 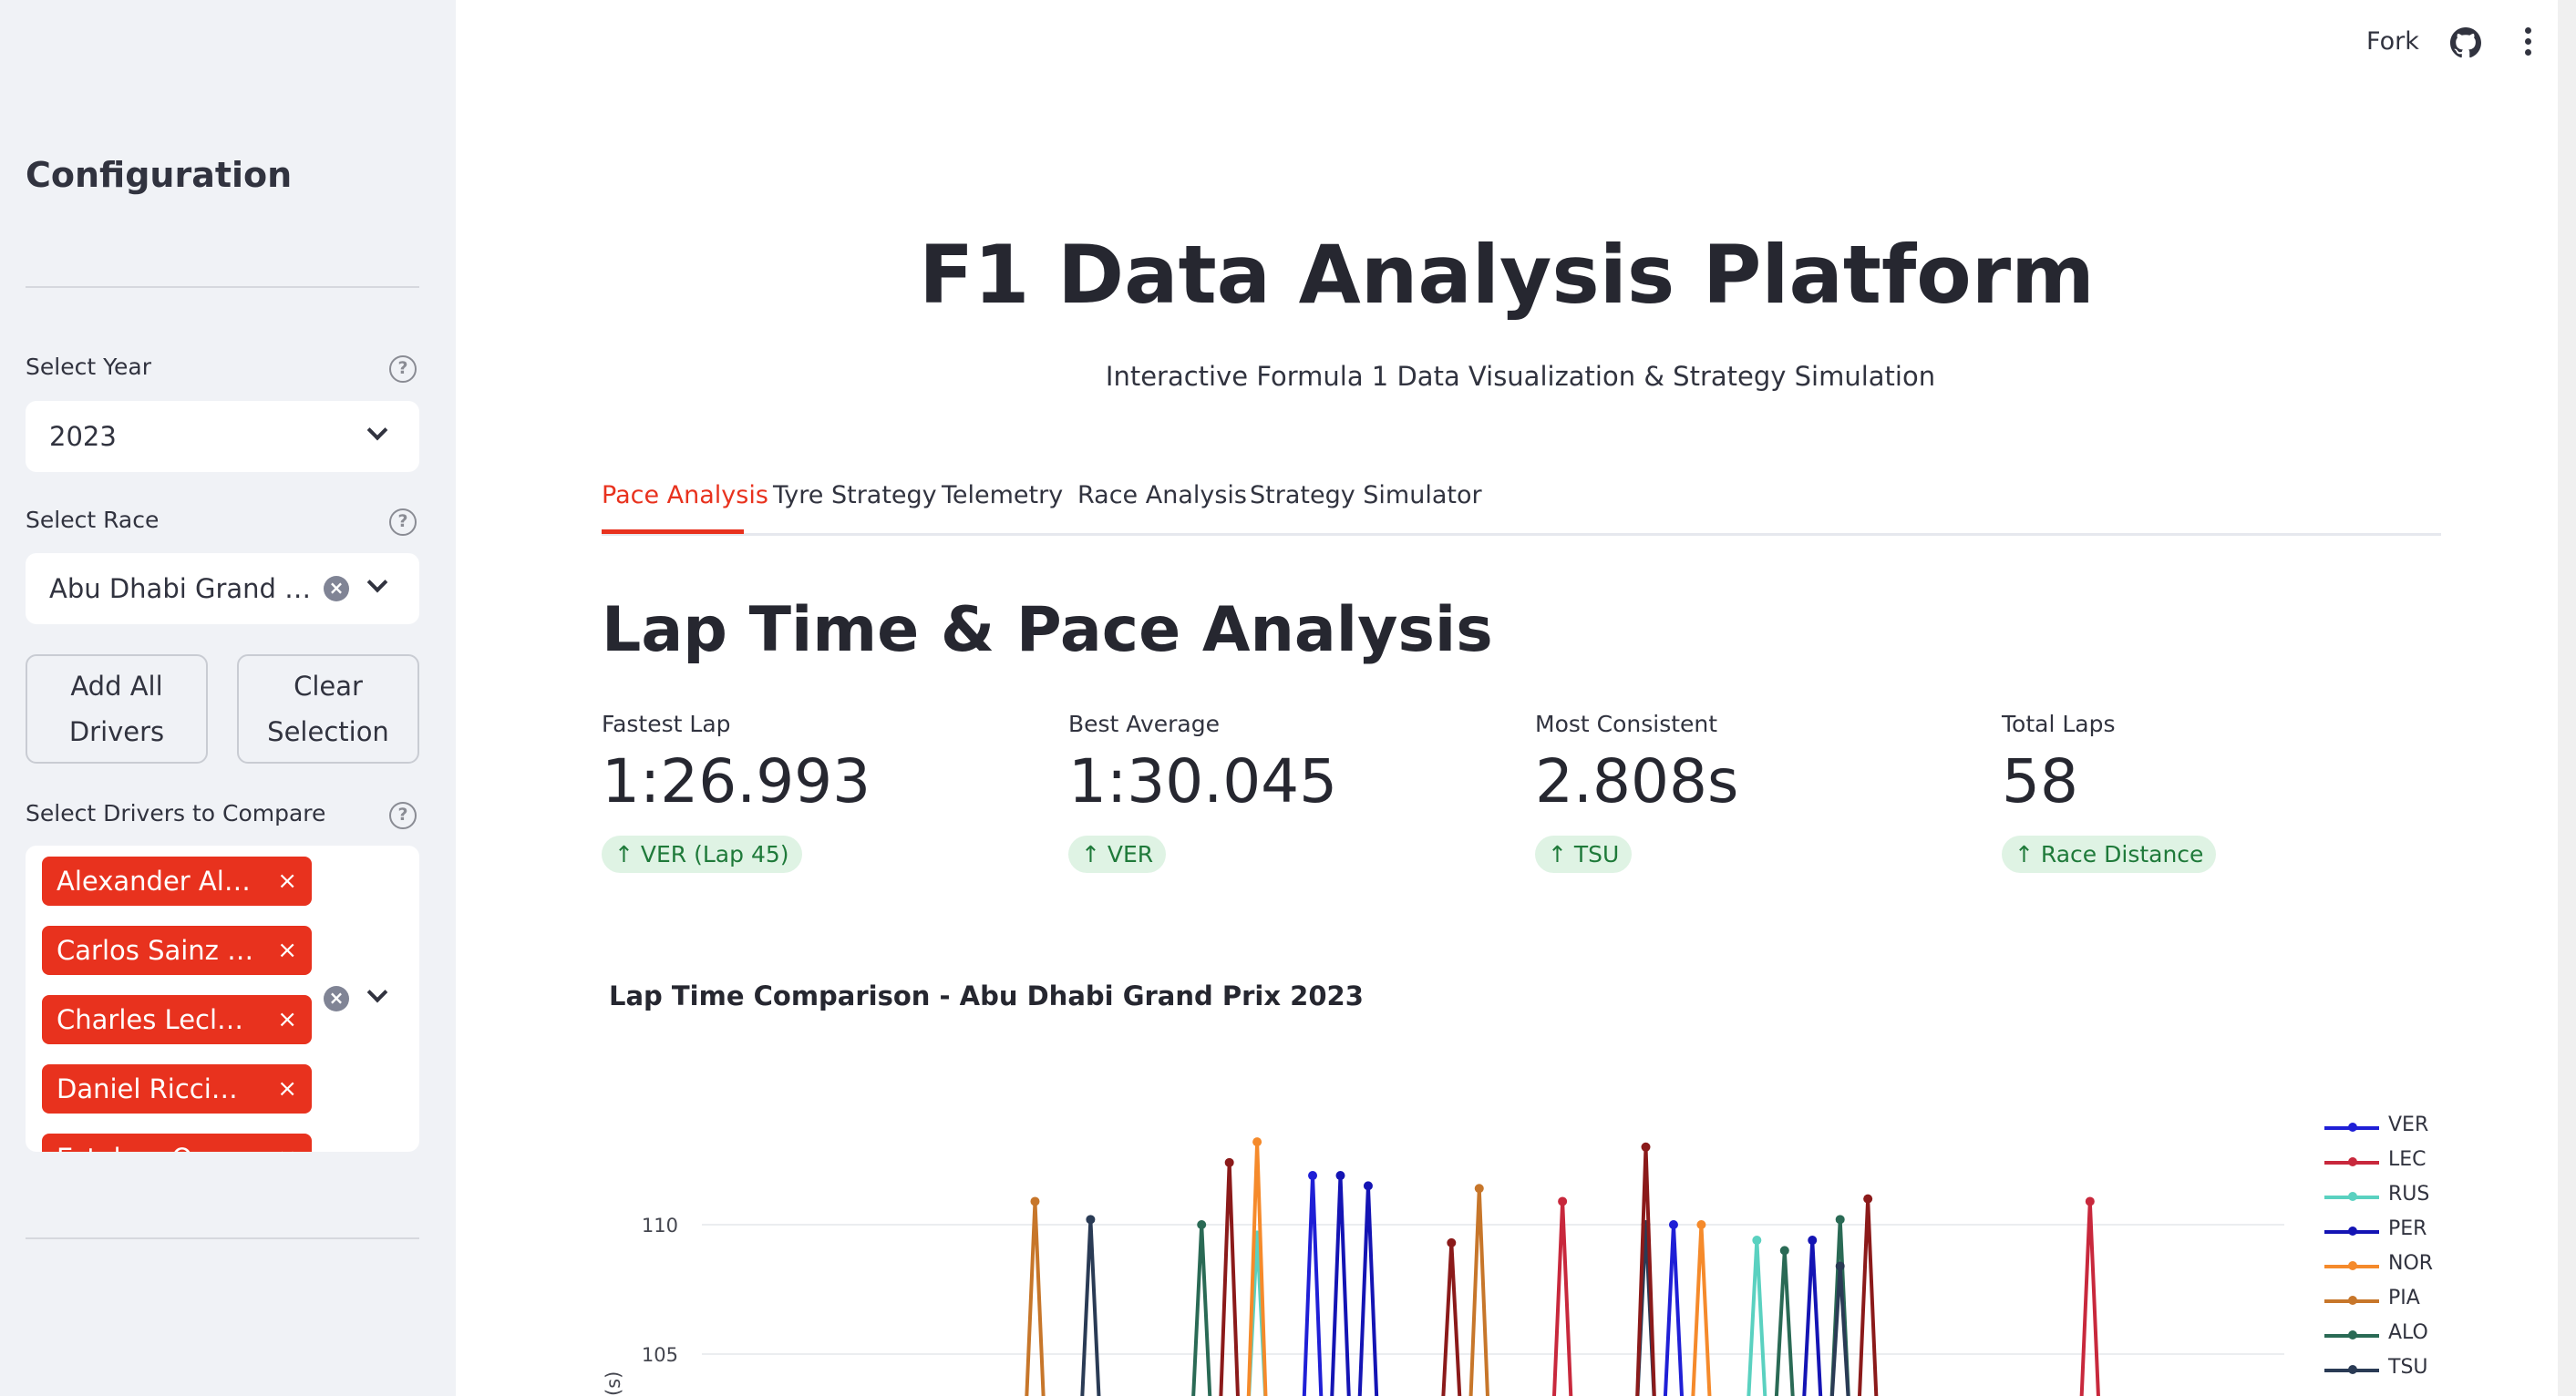 What do you see at coordinates (177, 1143) in the screenshot?
I see `driver-tag: Esteban O… ×` at bounding box center [177, 1143].